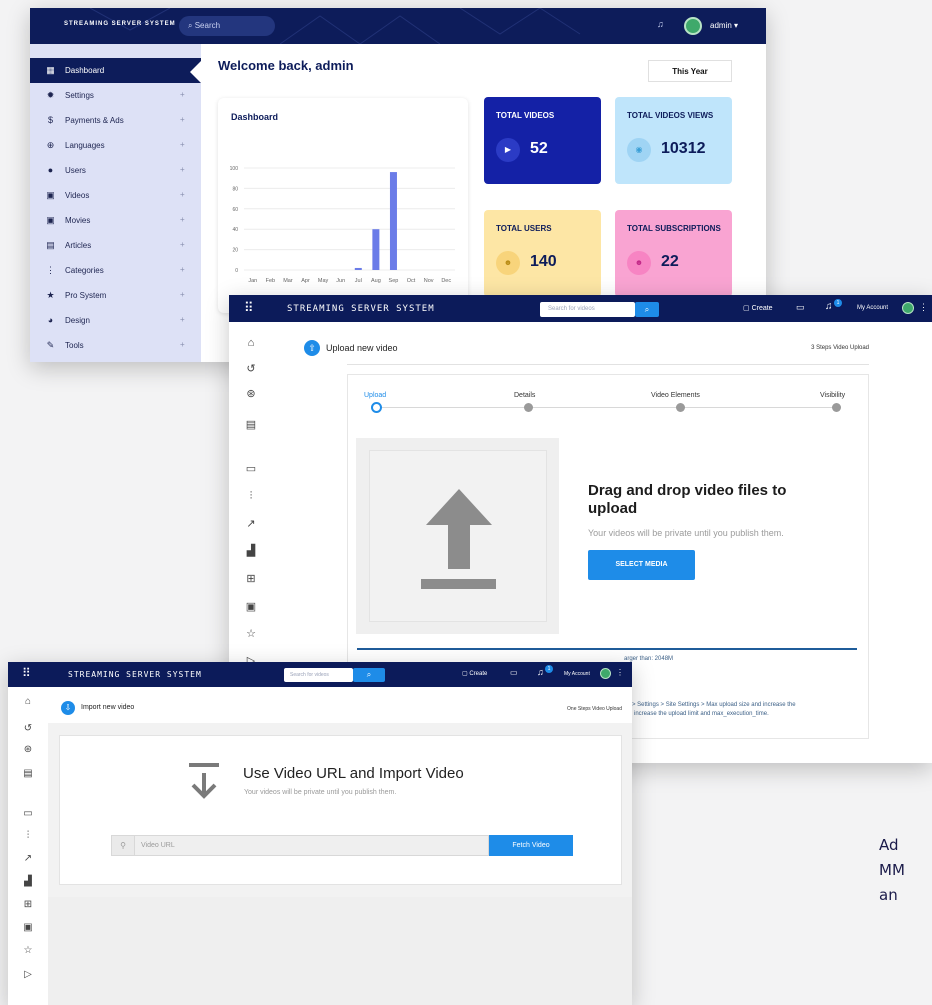 This screenshot has width=932, height=1005. I want to click on fetch-video-button: Fetch Video, so click(531, 845).